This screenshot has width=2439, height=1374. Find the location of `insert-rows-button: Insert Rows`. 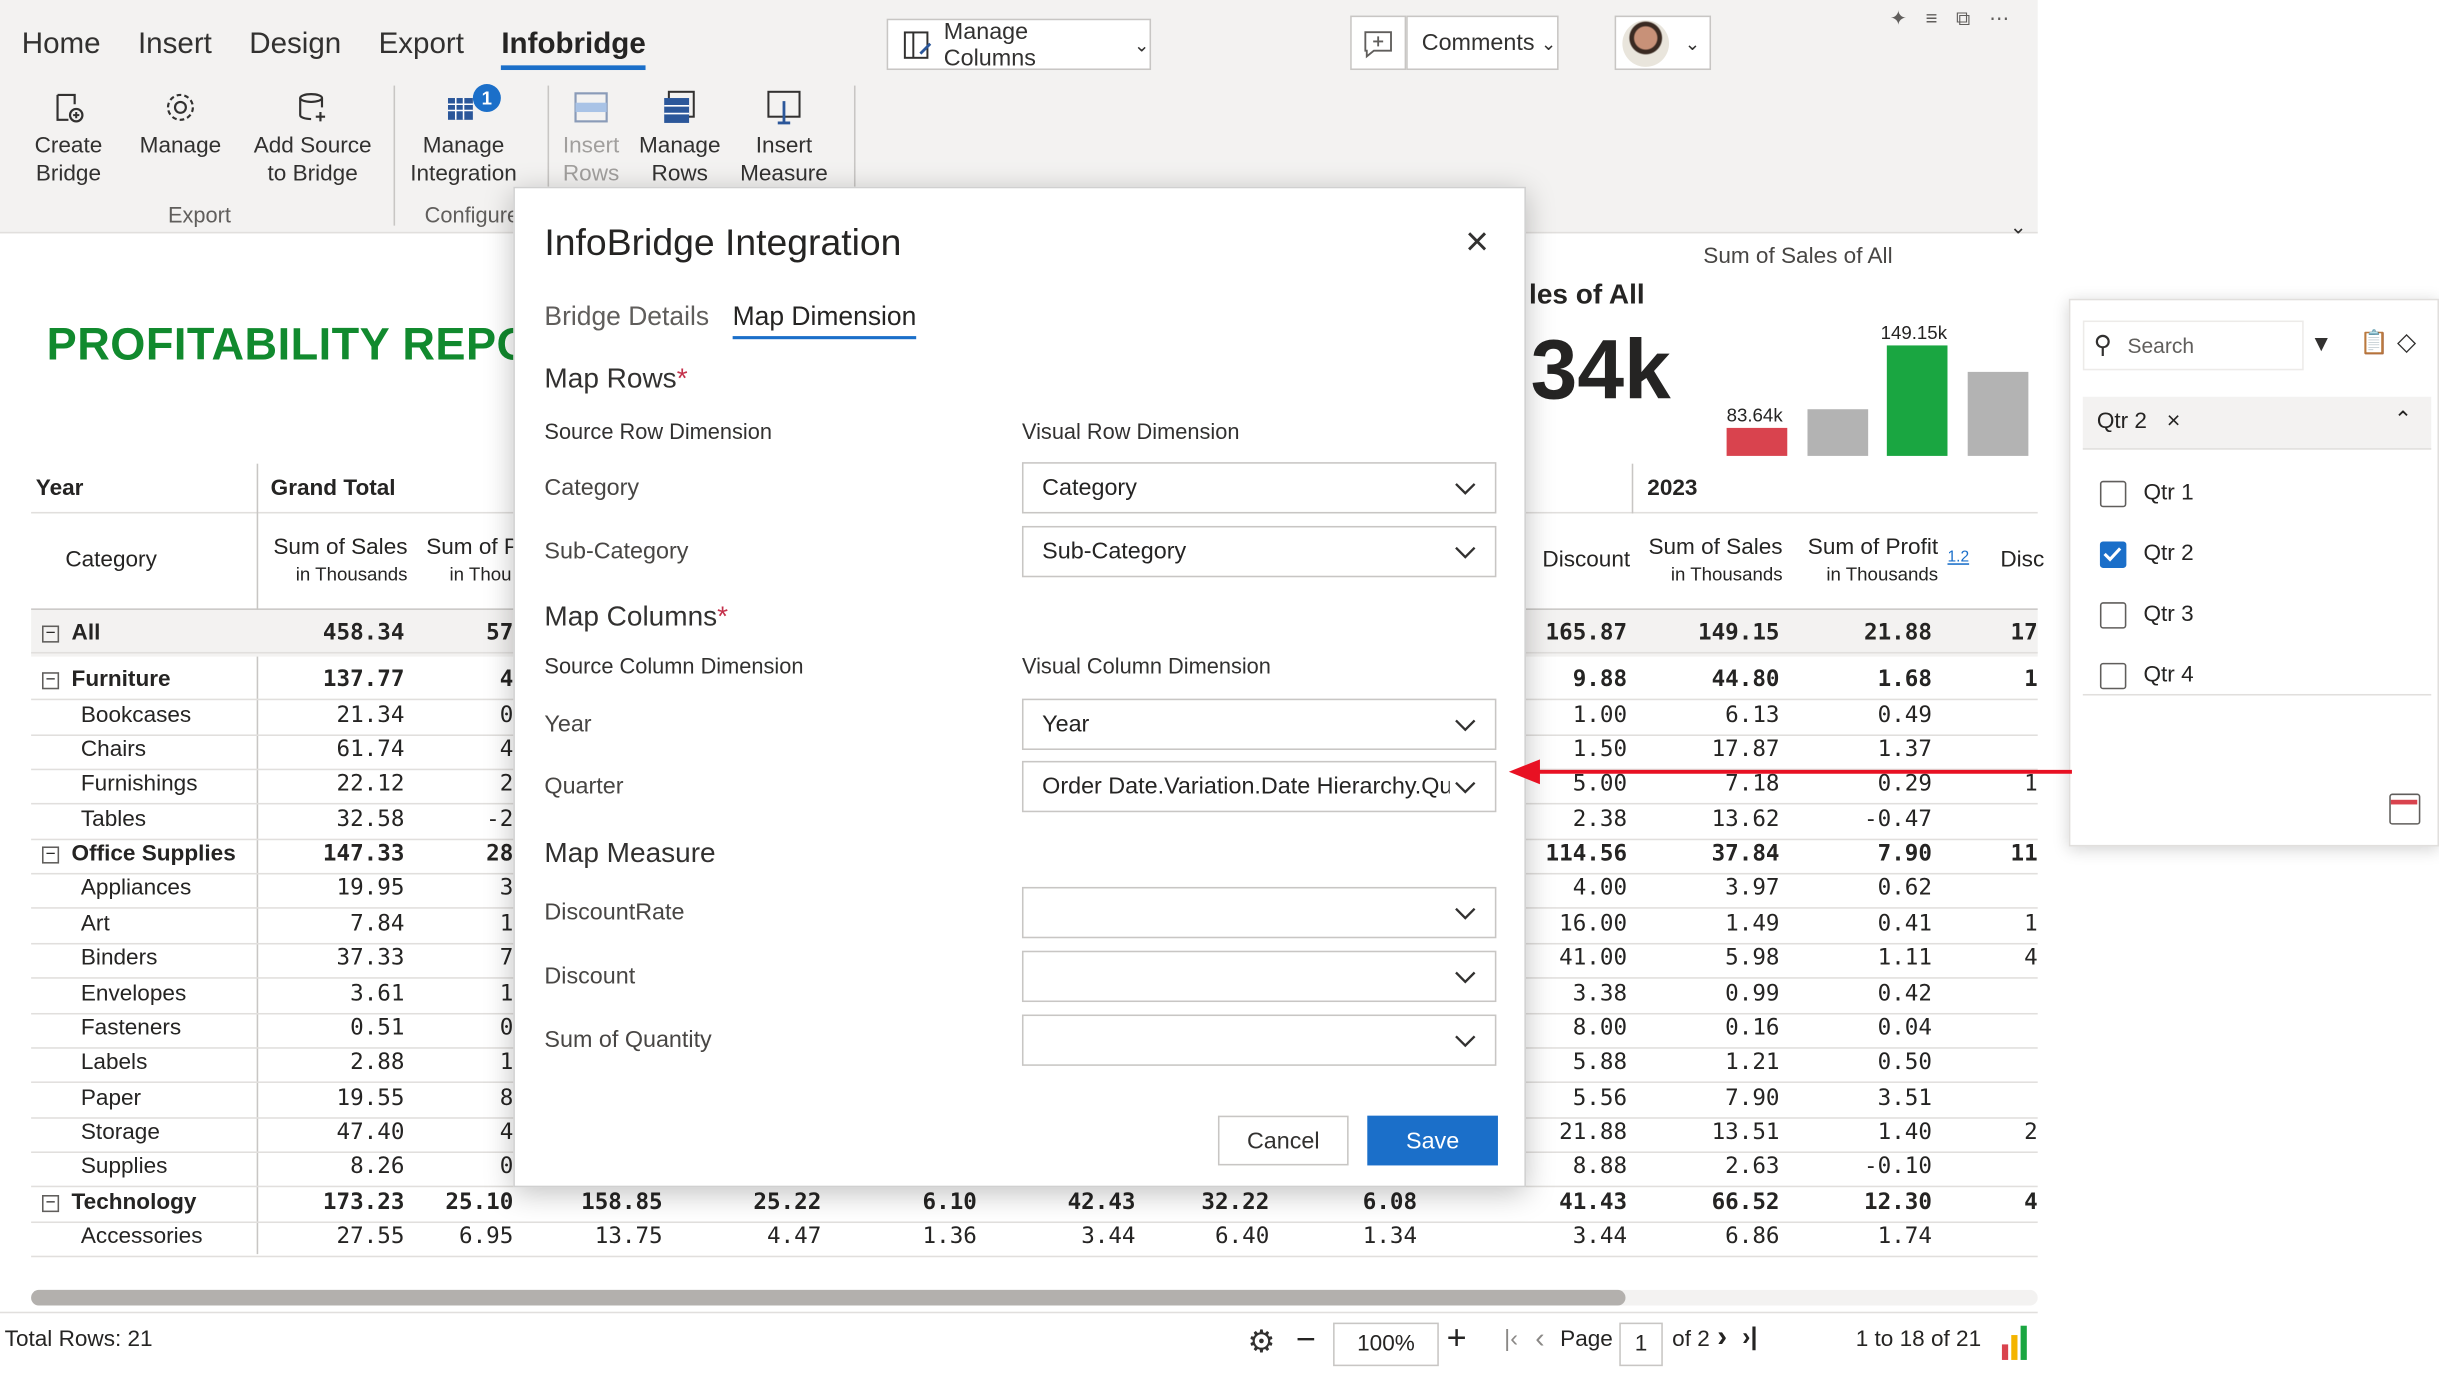

insert-rows-button: Insert Rows is located at coordinates (591, 139).